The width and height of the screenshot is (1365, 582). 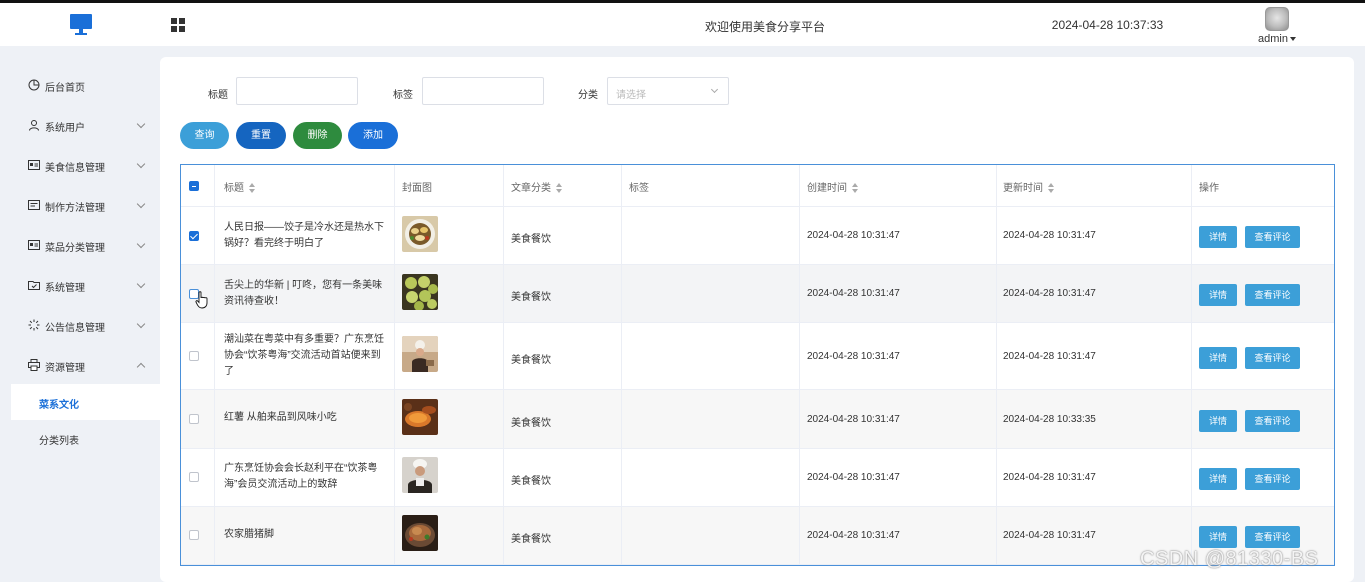 What do you see at coordinates (1229, 559) in the screenshot?
I see `csdn-watermark: CSDN @81330-BS` at bounding box center [1229, 559].